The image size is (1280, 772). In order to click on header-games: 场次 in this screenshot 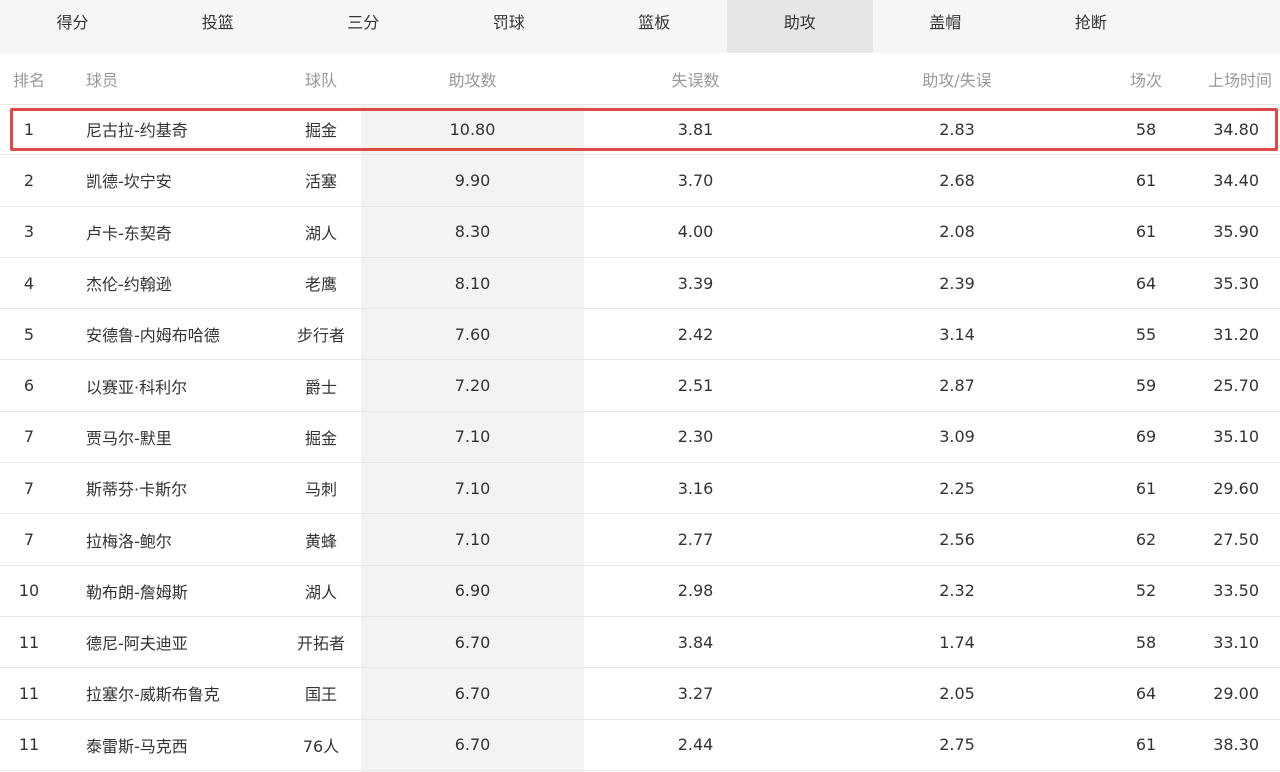, I will do `click(1146, 78)`.